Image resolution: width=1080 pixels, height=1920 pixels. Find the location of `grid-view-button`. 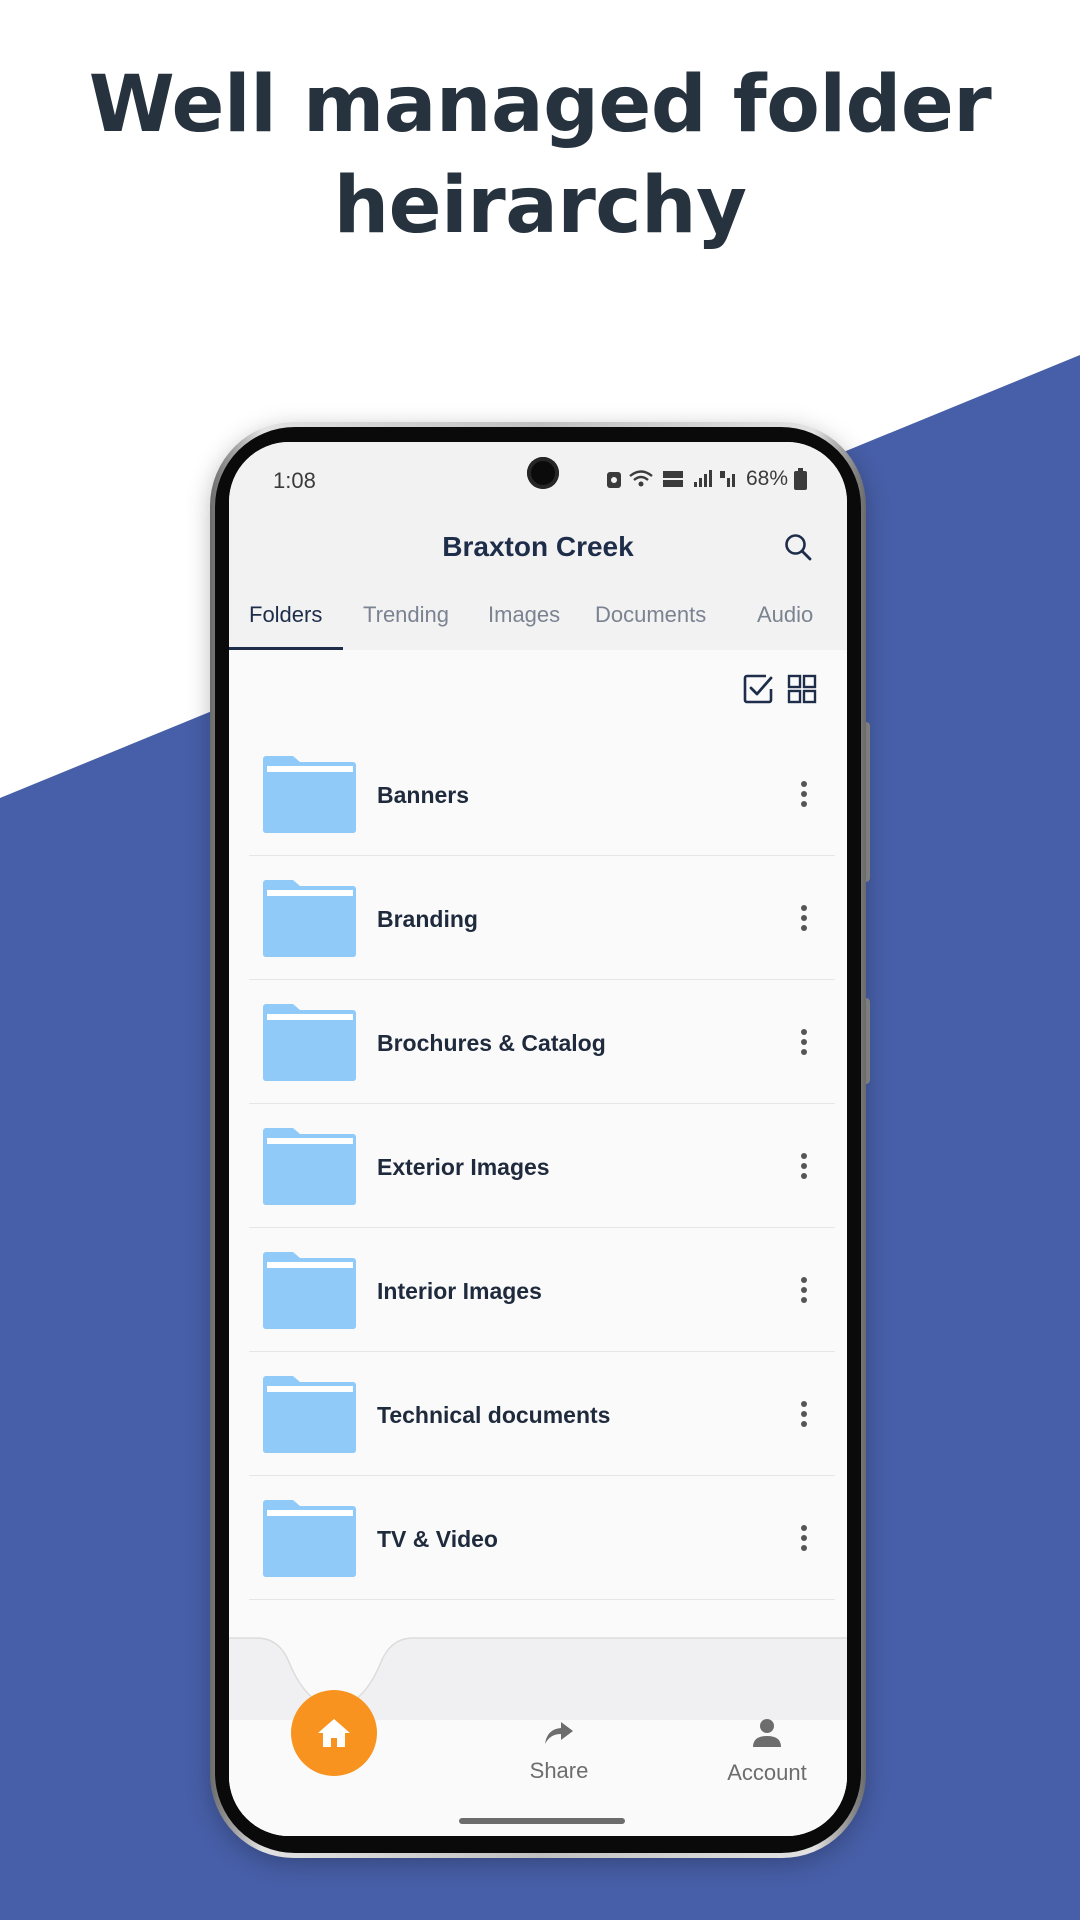

grid-view-button is located at coordinates (802, 689).